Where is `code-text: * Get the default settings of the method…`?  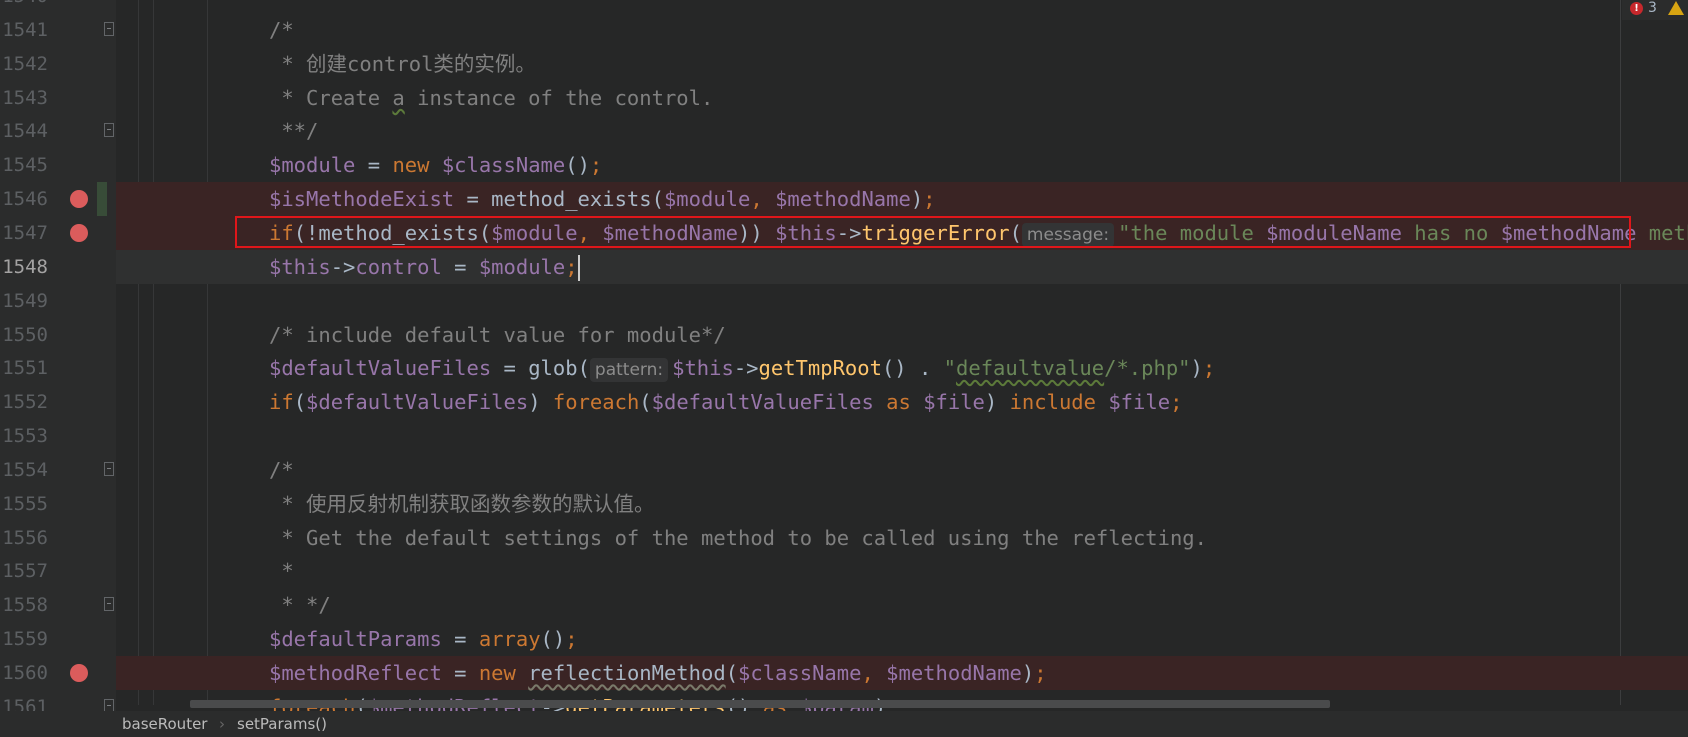
code-text: * Get the default settings of the method… is located at coordinates (738, 538).